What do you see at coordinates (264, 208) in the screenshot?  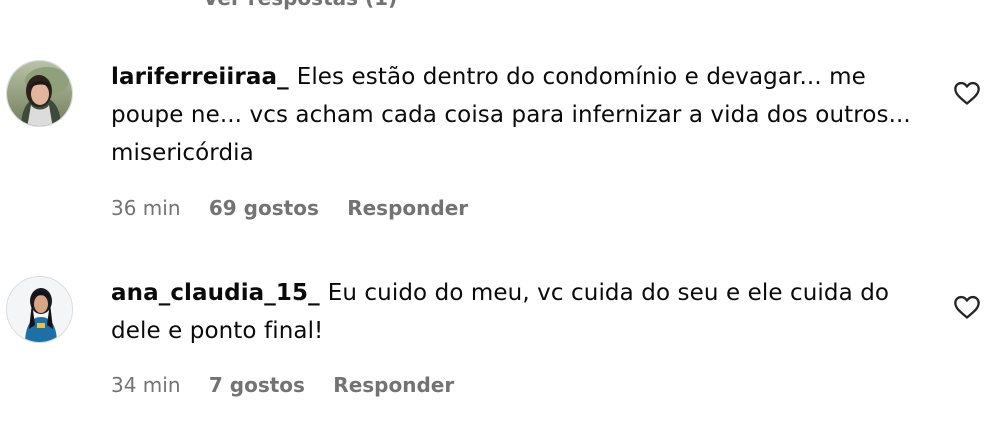 I see `comment-likes: 69 gostos` at bounding box center [264, 208].